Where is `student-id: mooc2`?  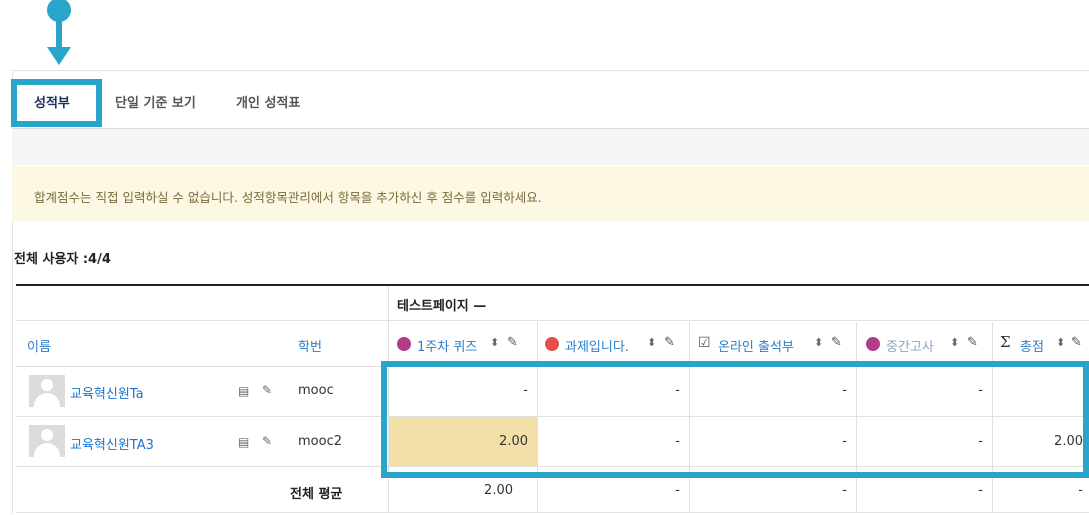
student-id: mooc2 is located at coordinates (320, 441).